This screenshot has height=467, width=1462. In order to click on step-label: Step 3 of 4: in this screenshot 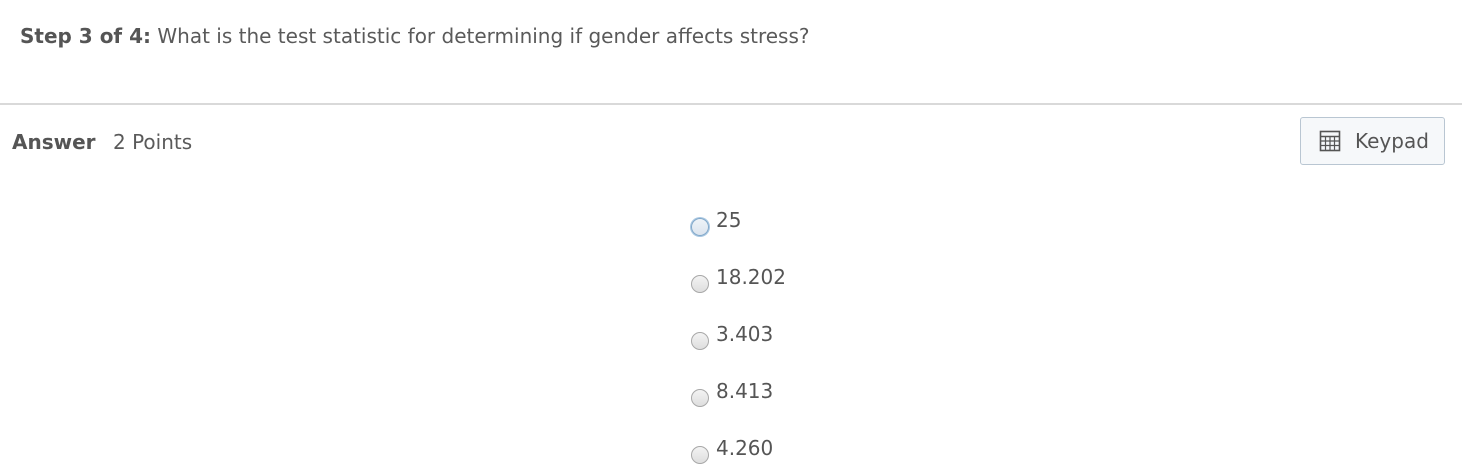, I will do `click(86, 36)`.